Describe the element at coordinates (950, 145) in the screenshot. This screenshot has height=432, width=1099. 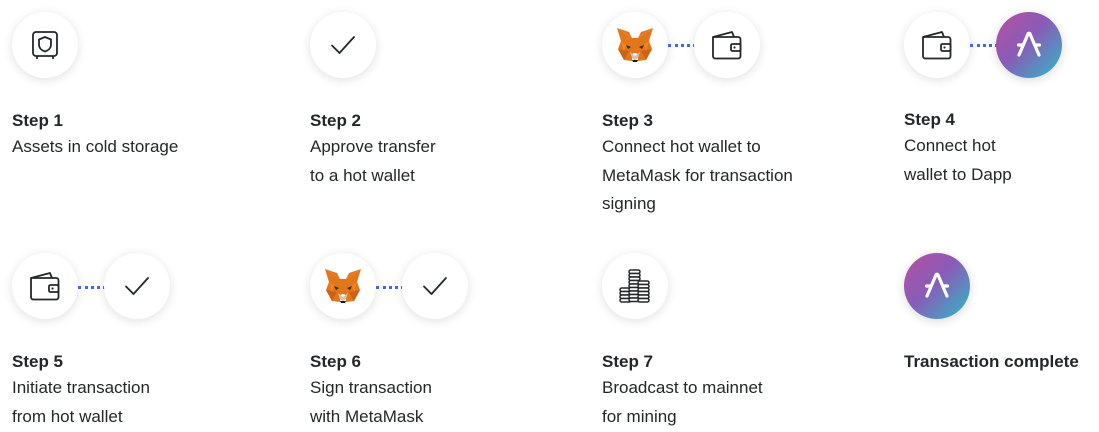
I see `step-4-desc-line-1: Connect hot` at that location.